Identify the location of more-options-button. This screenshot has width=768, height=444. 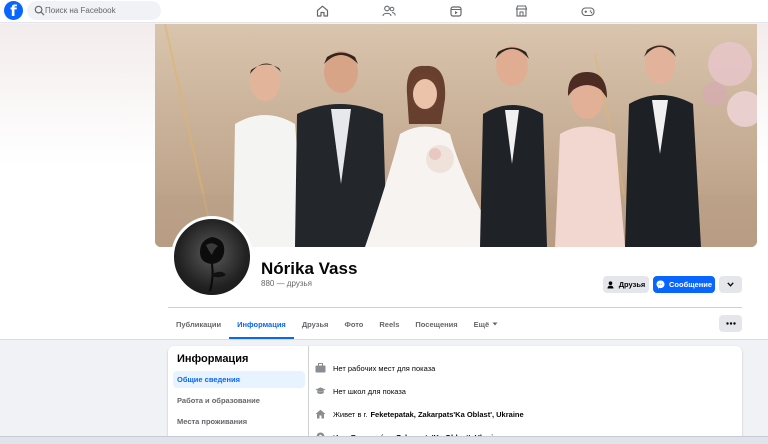
(730, 284).